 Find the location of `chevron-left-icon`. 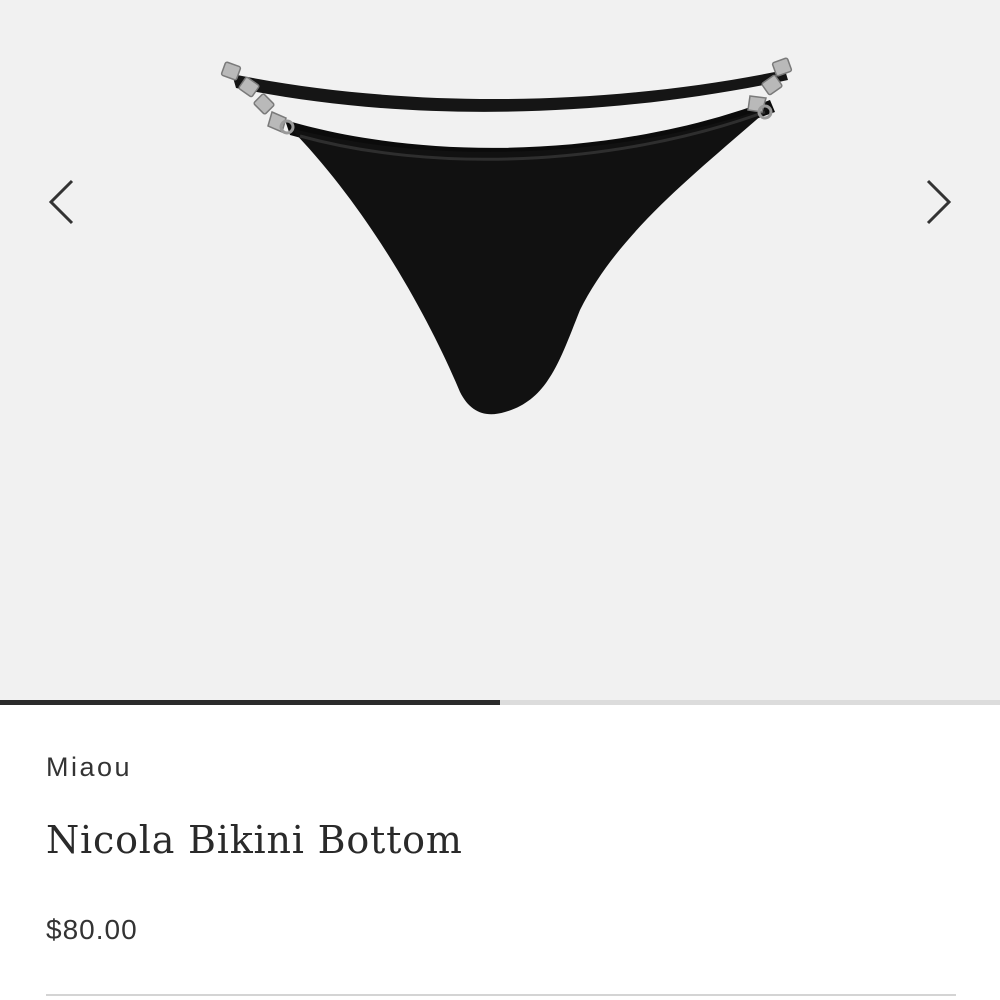

chevron-left-icon is located at coordinates (61, 202).